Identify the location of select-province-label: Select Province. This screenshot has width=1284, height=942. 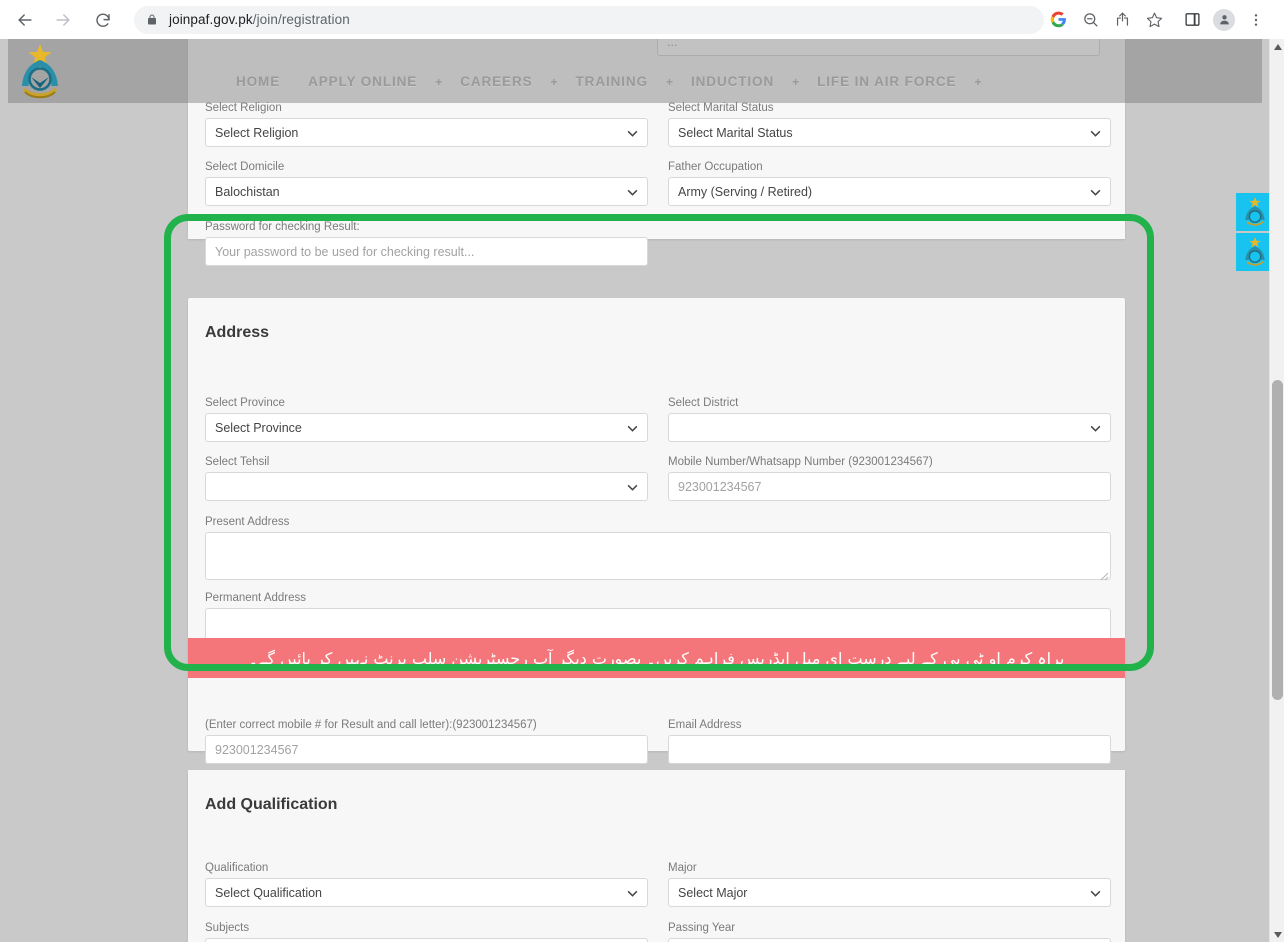
(245, 403).